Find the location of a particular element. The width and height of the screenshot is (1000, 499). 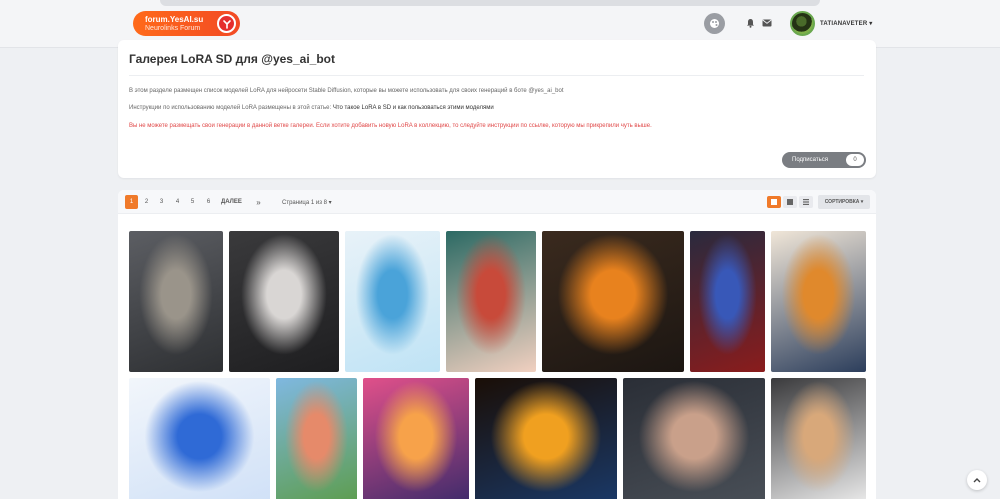

avatar is located at coordinates (802, 23).